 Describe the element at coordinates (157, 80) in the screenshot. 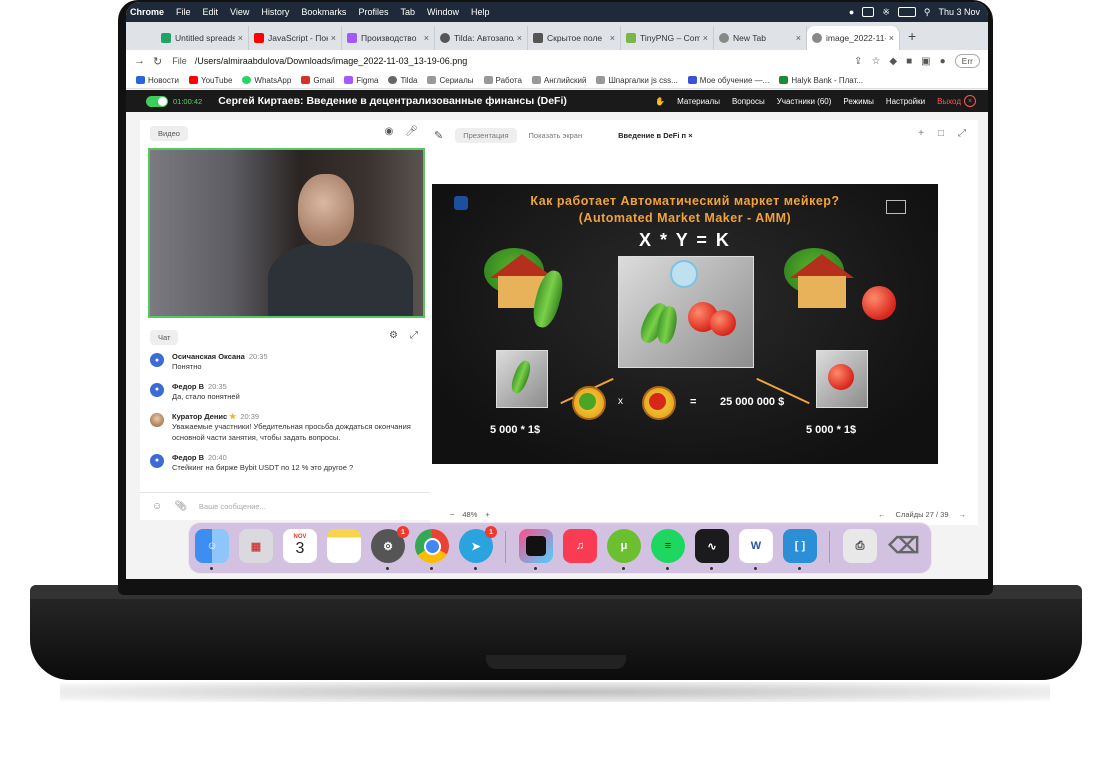

I see `bookmark-news: Новости` at that location.